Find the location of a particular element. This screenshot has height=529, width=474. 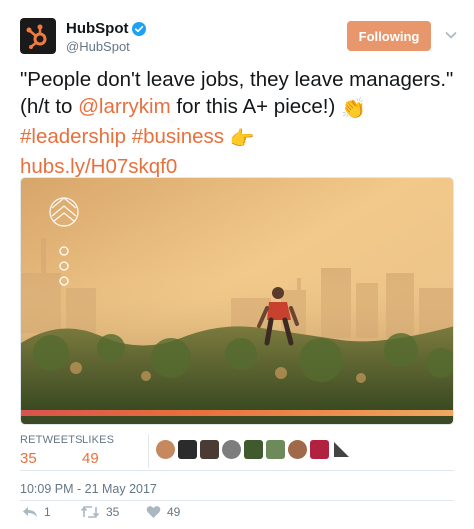

hashtag-business: #business is located at coordinates (178, 136).